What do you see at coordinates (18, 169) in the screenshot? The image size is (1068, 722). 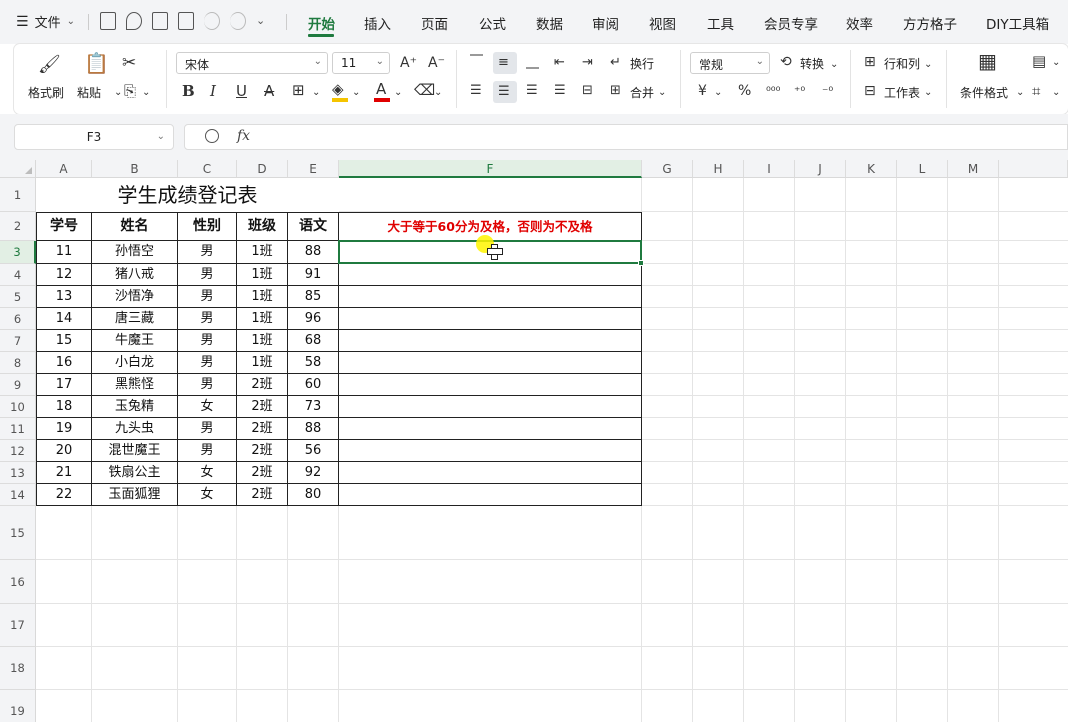 I see `select-all-corner` at bounding box center [18, 169].